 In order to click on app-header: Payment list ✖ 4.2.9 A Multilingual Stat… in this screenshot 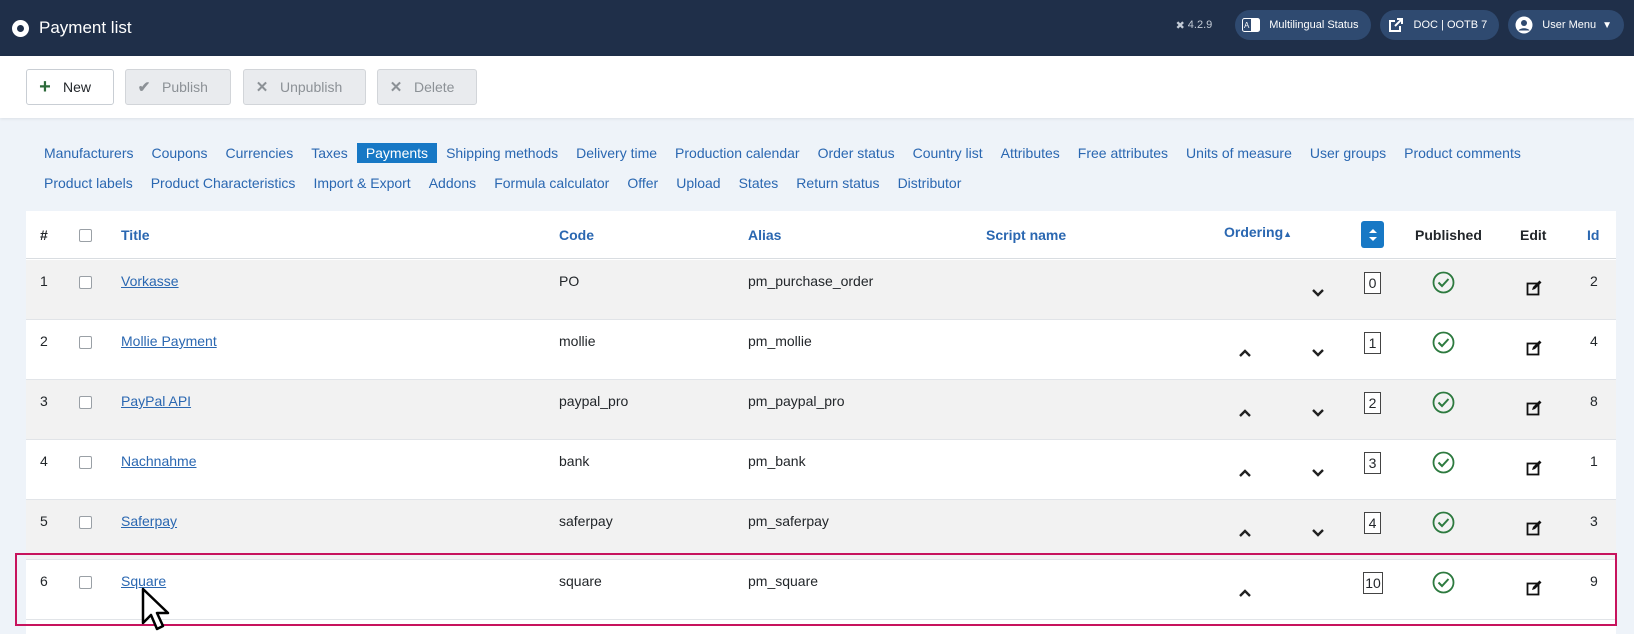, I will do `click(817, 28)`.